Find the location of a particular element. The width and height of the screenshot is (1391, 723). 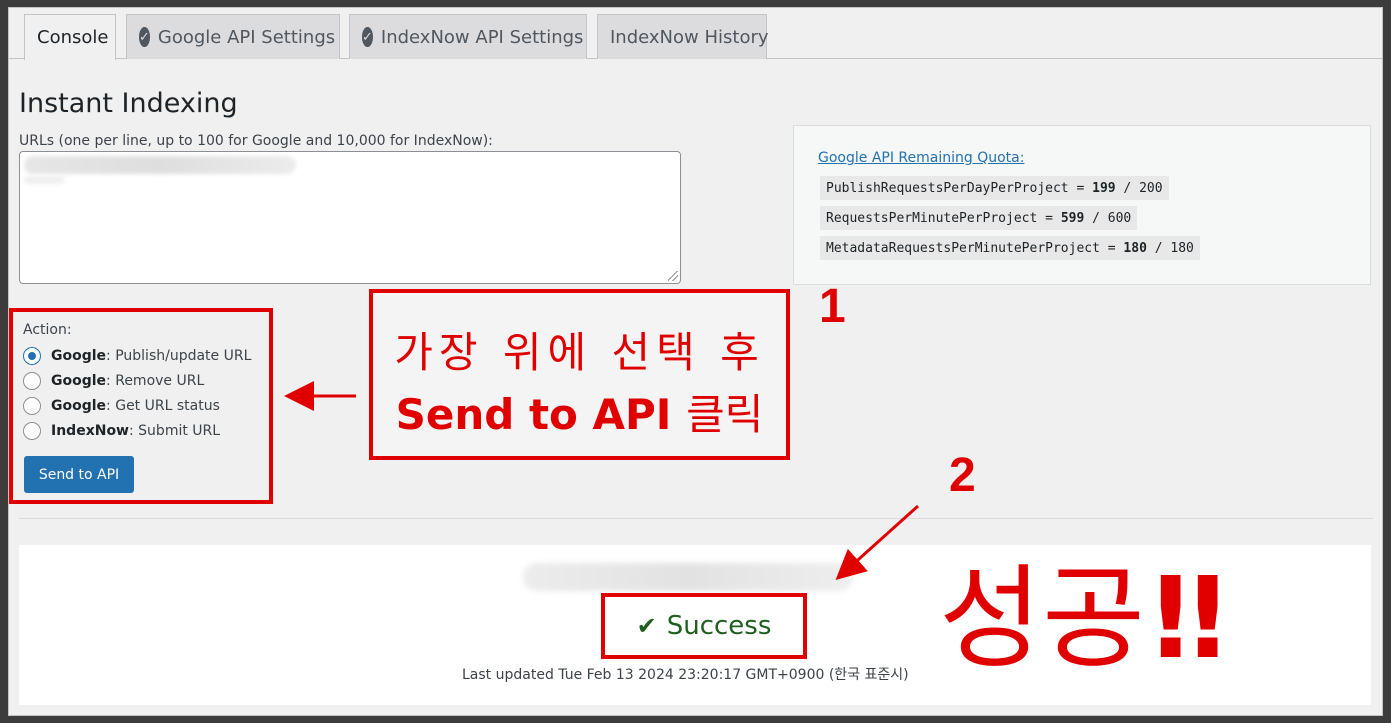

quota-name: RequestsPerMinutePerProject is located at coordinates (932, 218).